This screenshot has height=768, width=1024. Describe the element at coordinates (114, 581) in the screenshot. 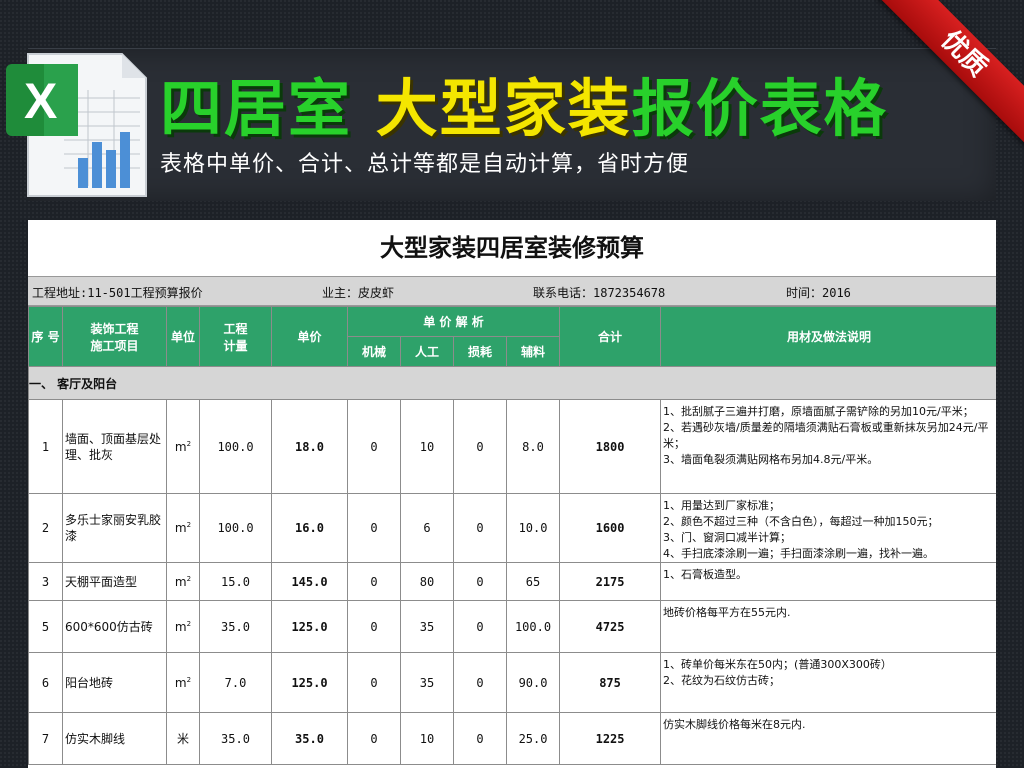

I see `cell-item: 天棚平面造型` at that location.